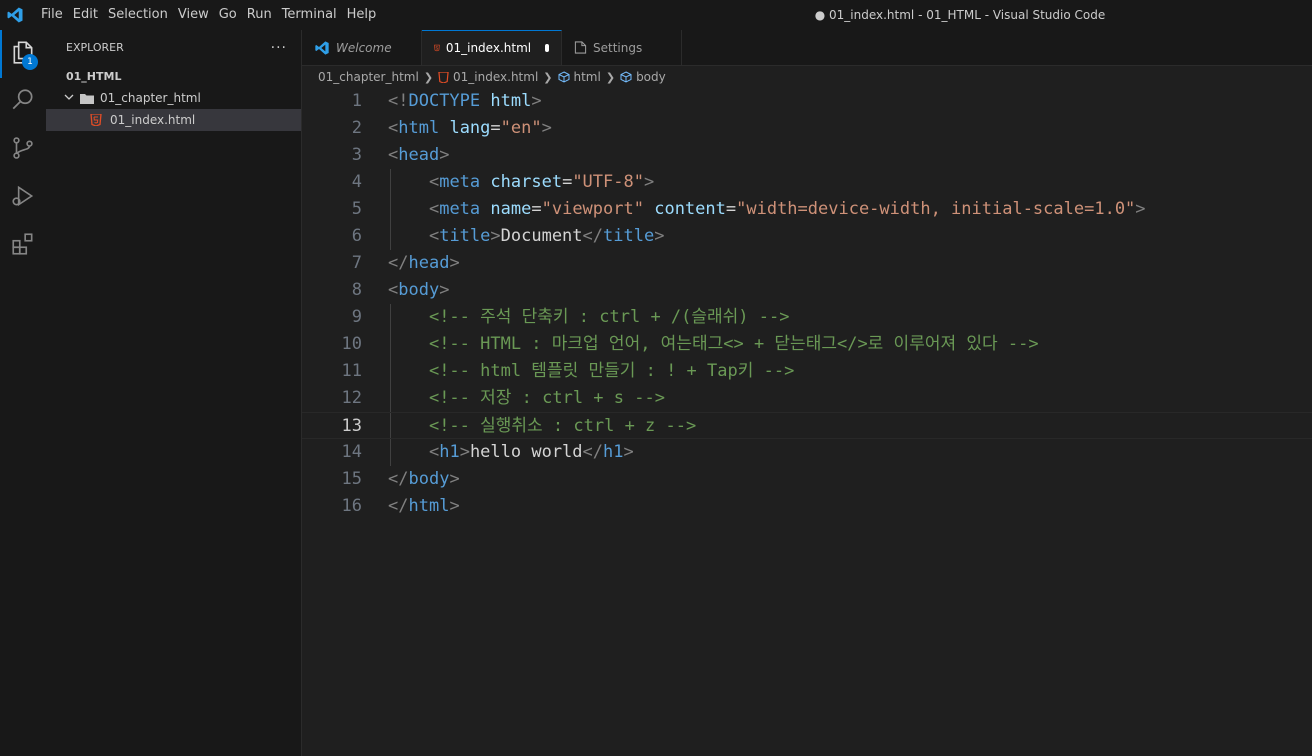  I want to click on line-number: 2, so click(356, 128).